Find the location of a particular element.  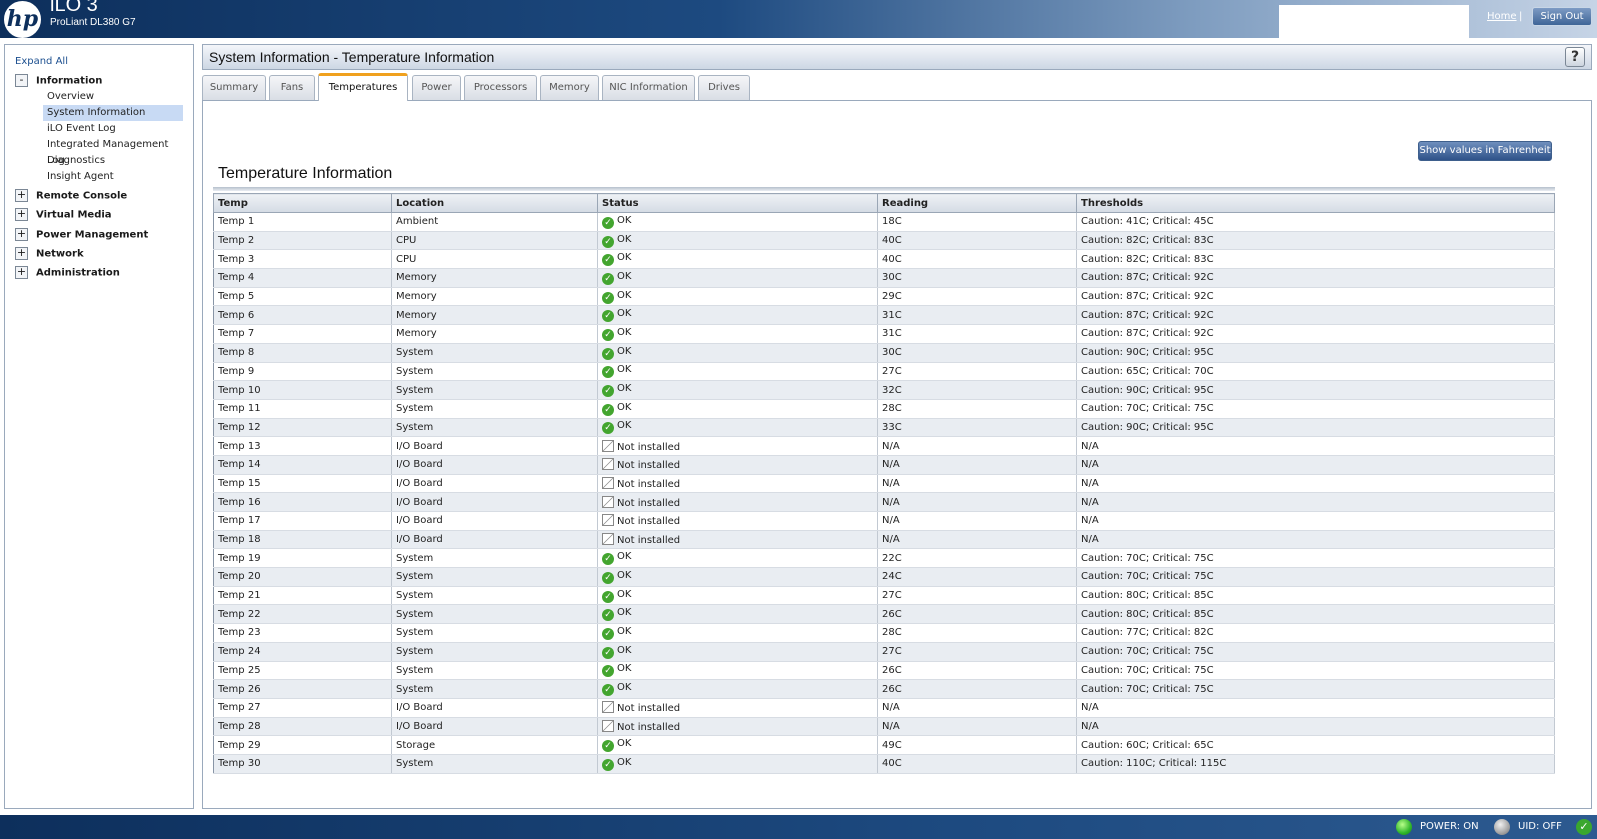

cell-temp: Temp 1 is located at coordinates (302, 222).